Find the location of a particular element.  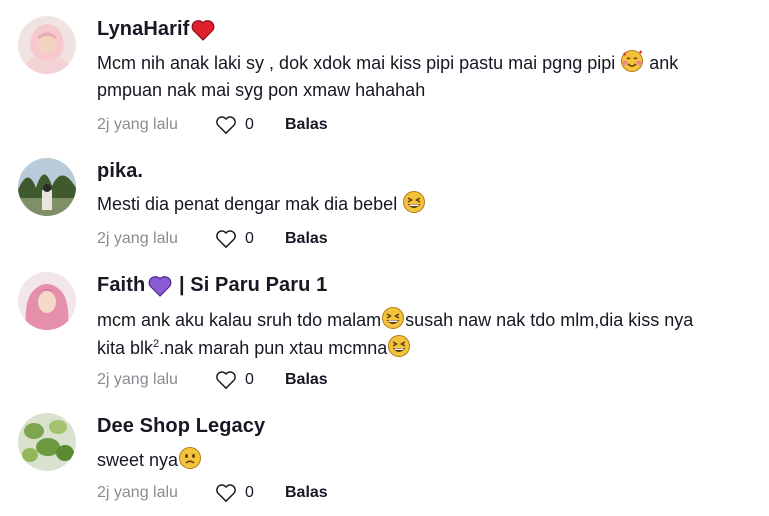

smiling-face-with-hearts-icon is located at coordinates (632, 61).